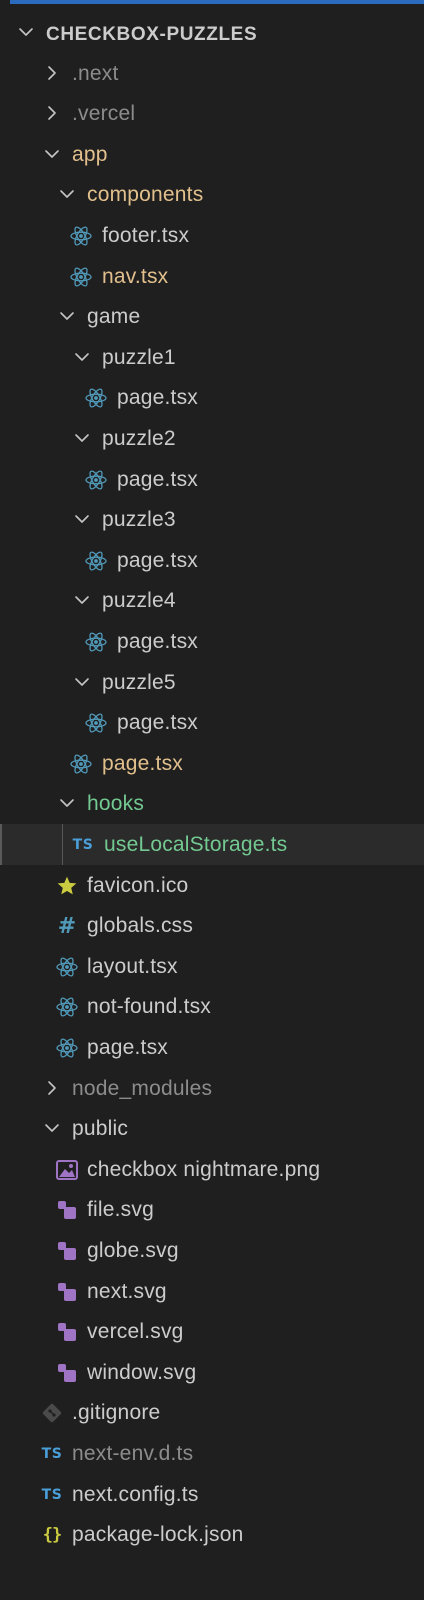 This screenshot has height=1600, width=424. Describe the element at coordinates (212, 925) in the screenshot. I see `file-row-globals-css: # globals.css` at that location.